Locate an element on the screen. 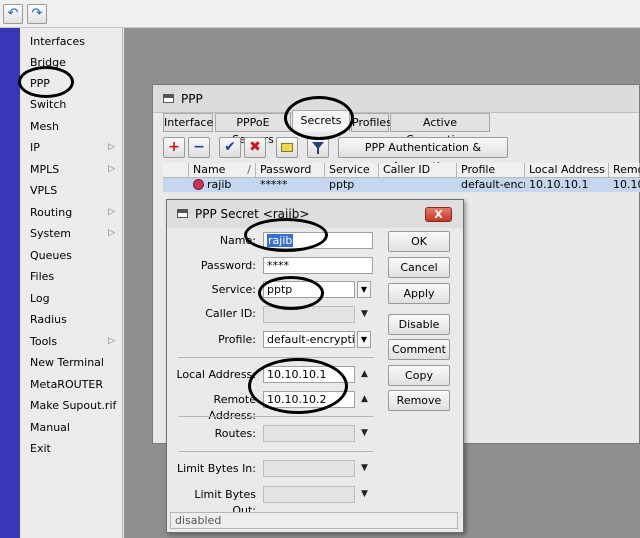 The height and width of the screenshot is (538, 640). divider is located at coordinates (276, 451).